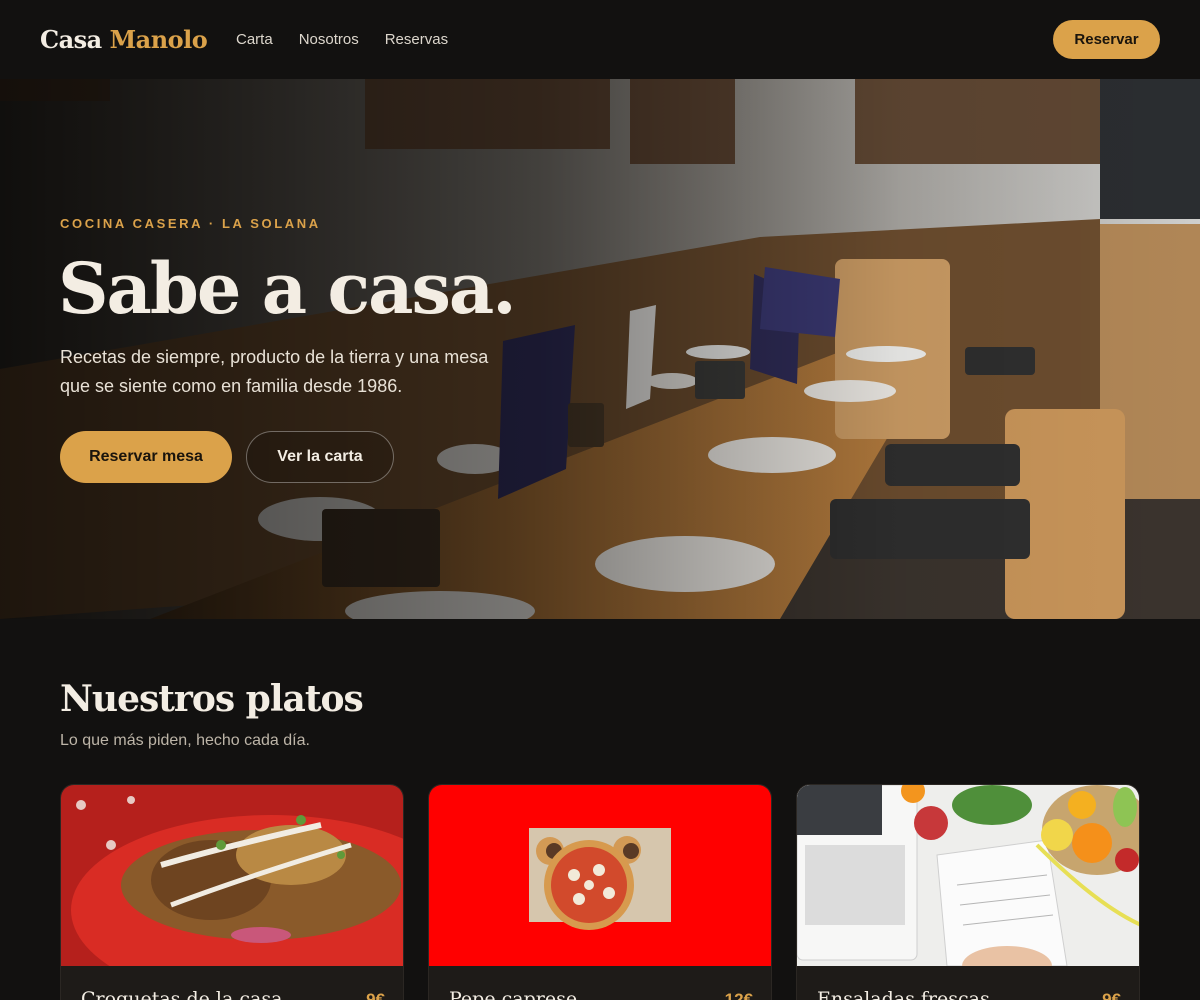  What do you see at coordinates (600, 875) in the screenshot?
I see `dish-image-pizza` at bounding box center [600, 875].